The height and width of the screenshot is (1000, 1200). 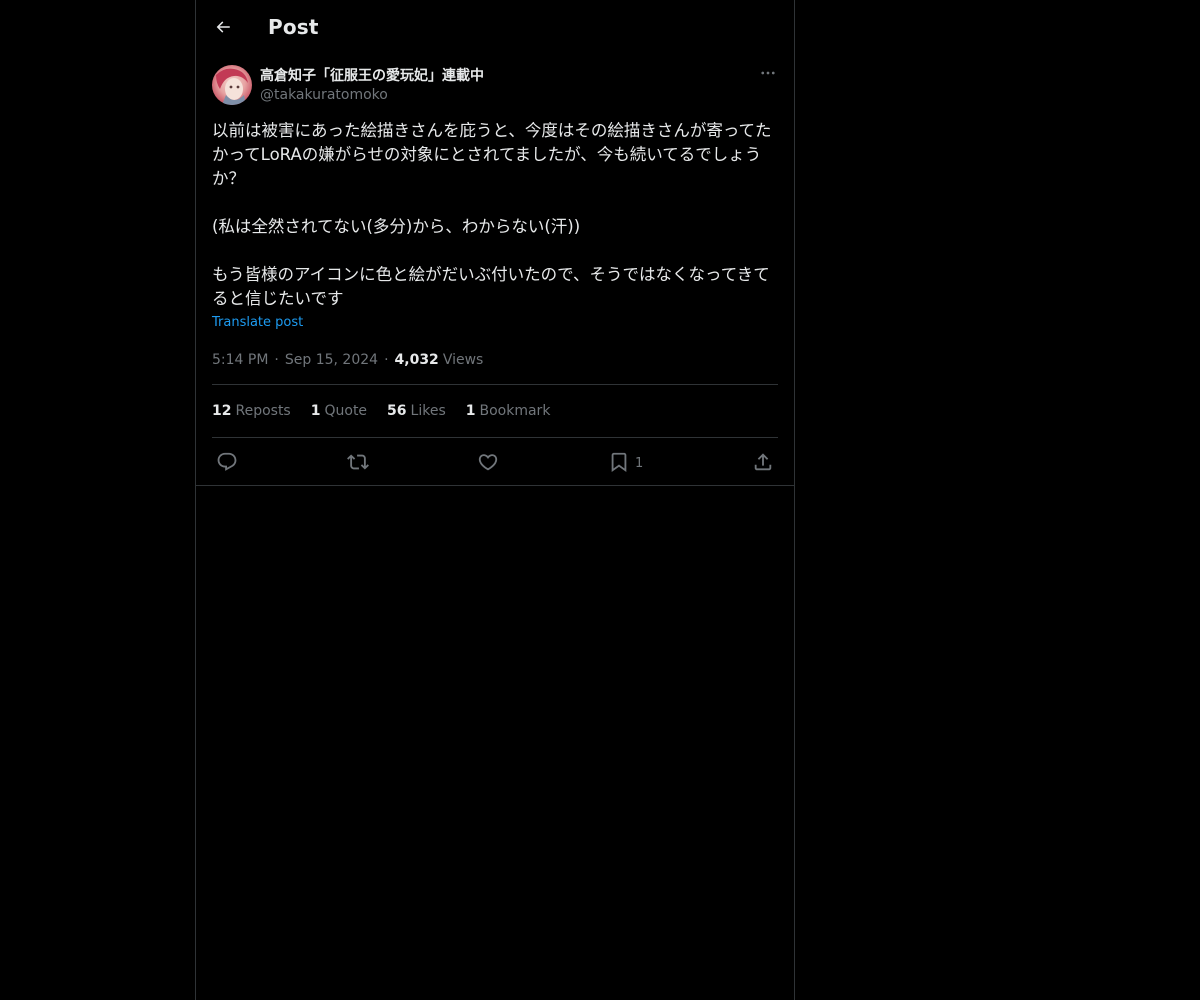 I want to click on heart-icon, so click(x=488, y=461).